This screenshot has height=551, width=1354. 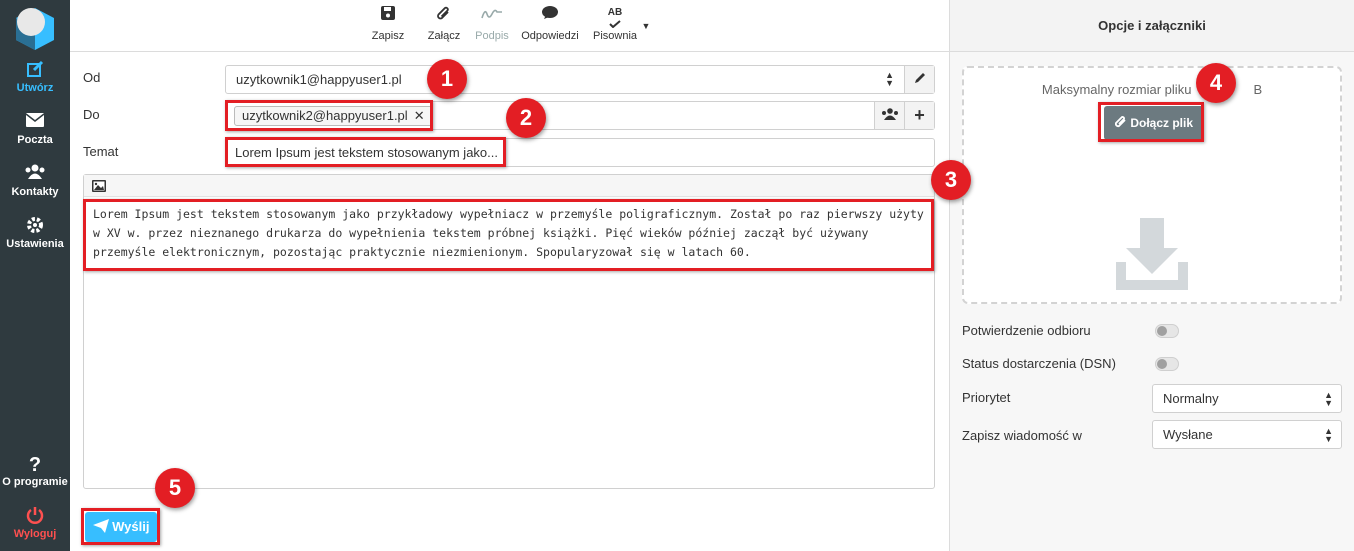 What do you see at coordinates (508, 235) in the screenshot?
I see `highlight-body` at bounding box center [508, 235].